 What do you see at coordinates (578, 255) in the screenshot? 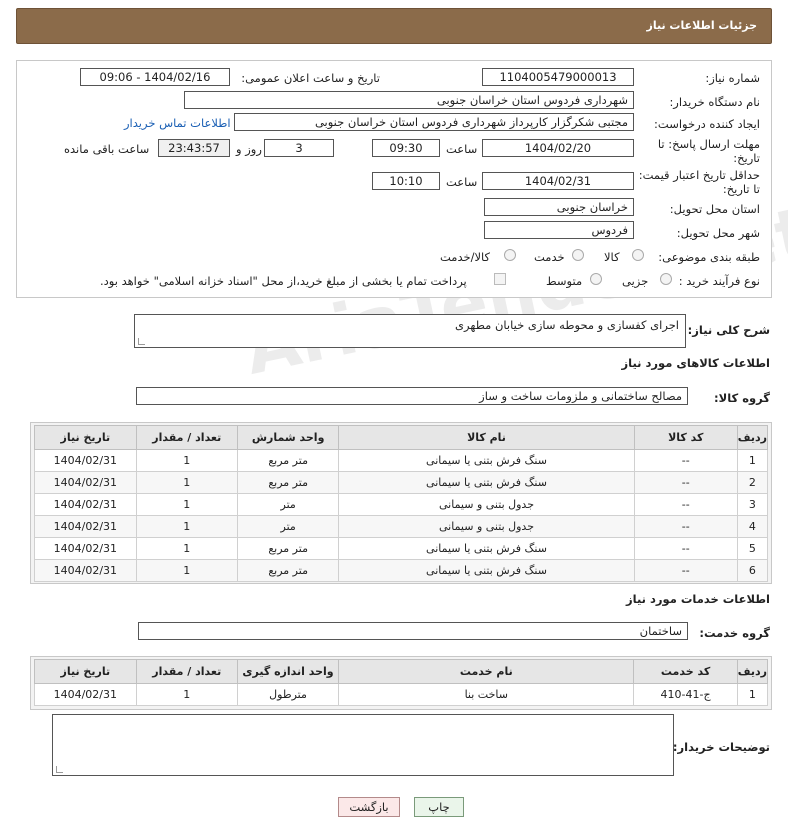
I see `category-radio-service` at bounding box center [578, 255].